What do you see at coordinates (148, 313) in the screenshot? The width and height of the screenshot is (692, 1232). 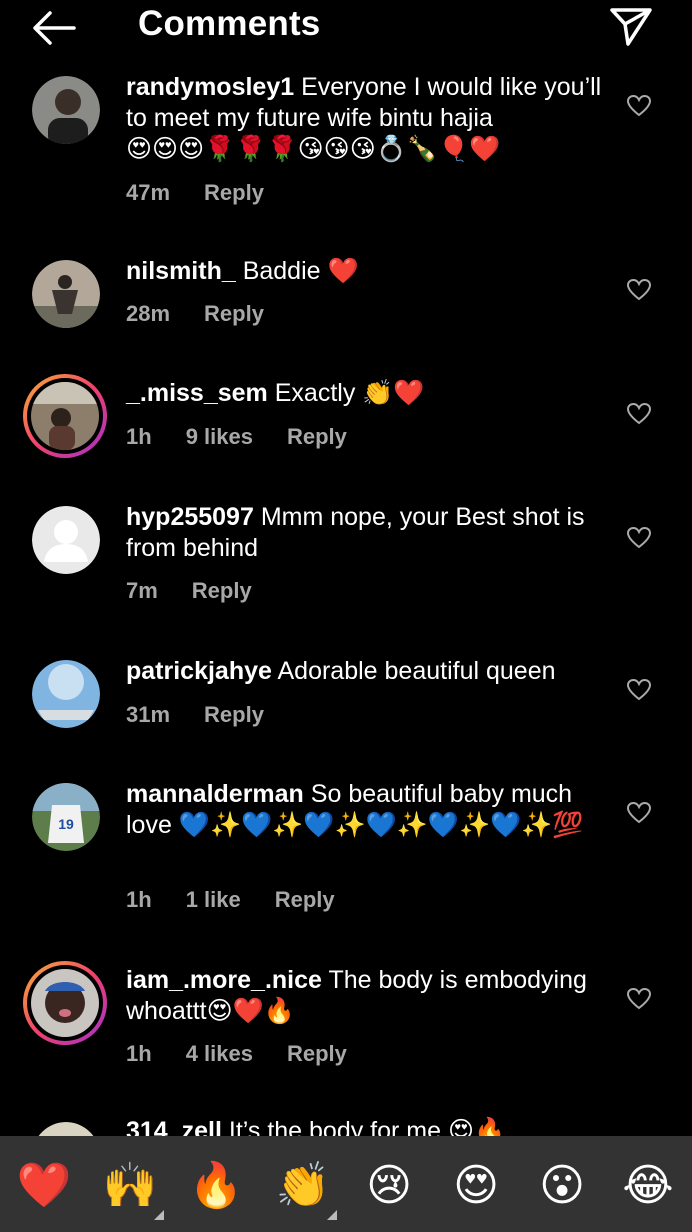 I see `comment-time: 28m` at bounding box center [148, 313].